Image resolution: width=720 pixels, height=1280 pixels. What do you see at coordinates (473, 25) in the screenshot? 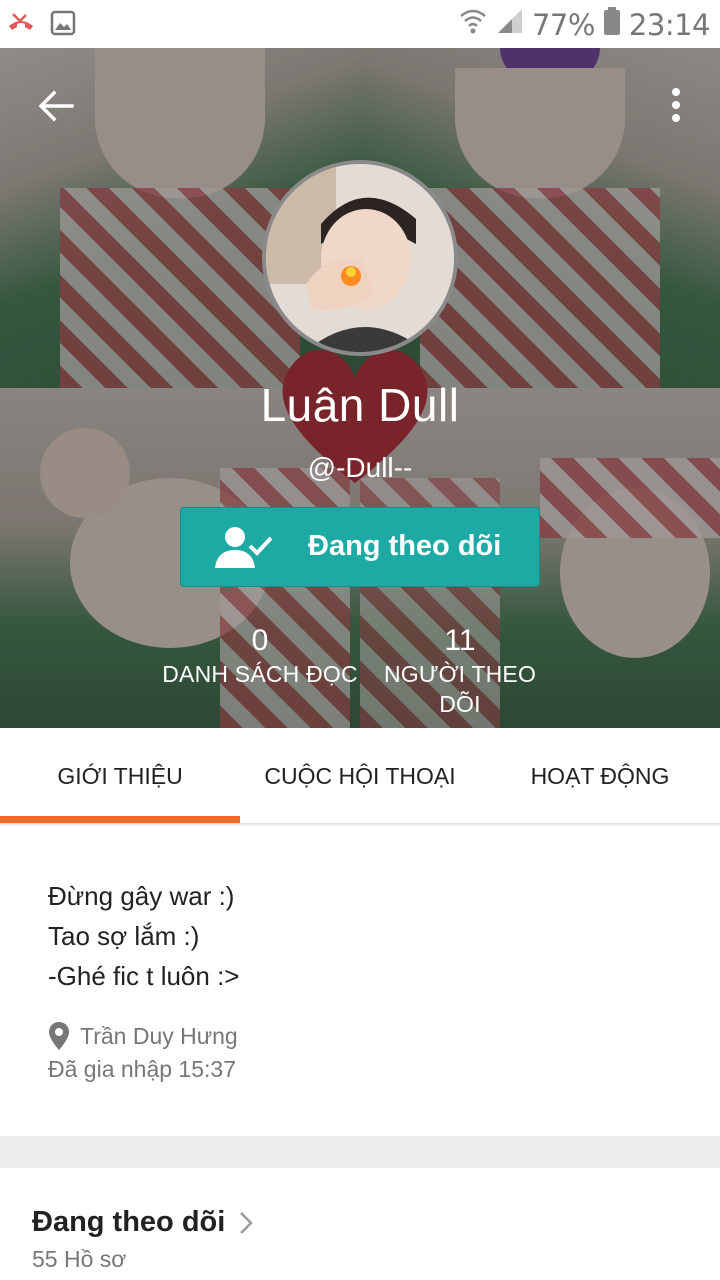
I see `wifi-icon` at bounding box center [473, 25].